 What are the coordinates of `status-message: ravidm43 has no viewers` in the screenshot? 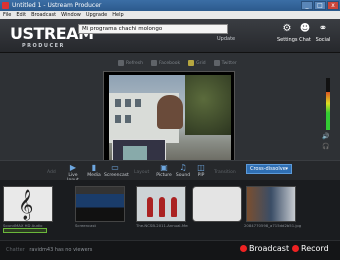 It's located at (61, 250).